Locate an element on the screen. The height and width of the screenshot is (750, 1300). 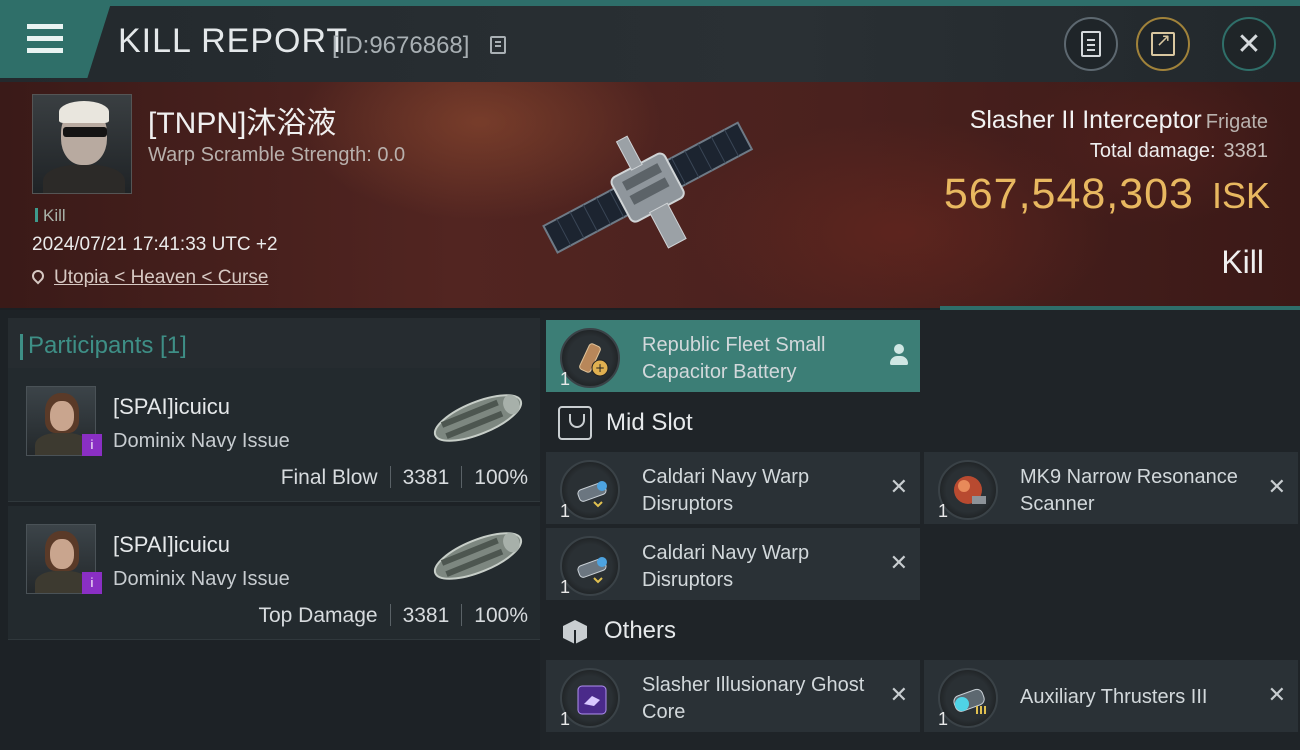
close-icon: ✕ is located at coordinates (1249, 44).